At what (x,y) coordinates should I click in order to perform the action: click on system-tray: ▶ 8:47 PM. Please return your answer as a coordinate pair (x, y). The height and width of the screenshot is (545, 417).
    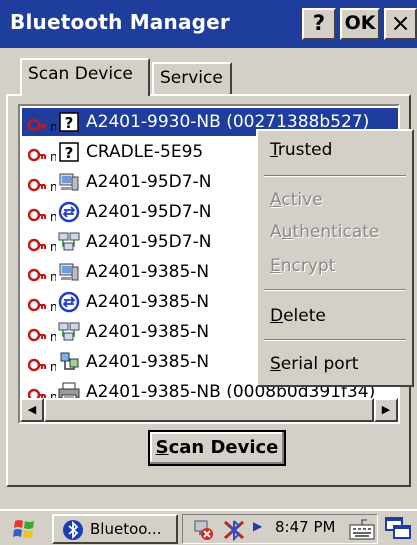
    Looking at the image, I should click on (280, 529).